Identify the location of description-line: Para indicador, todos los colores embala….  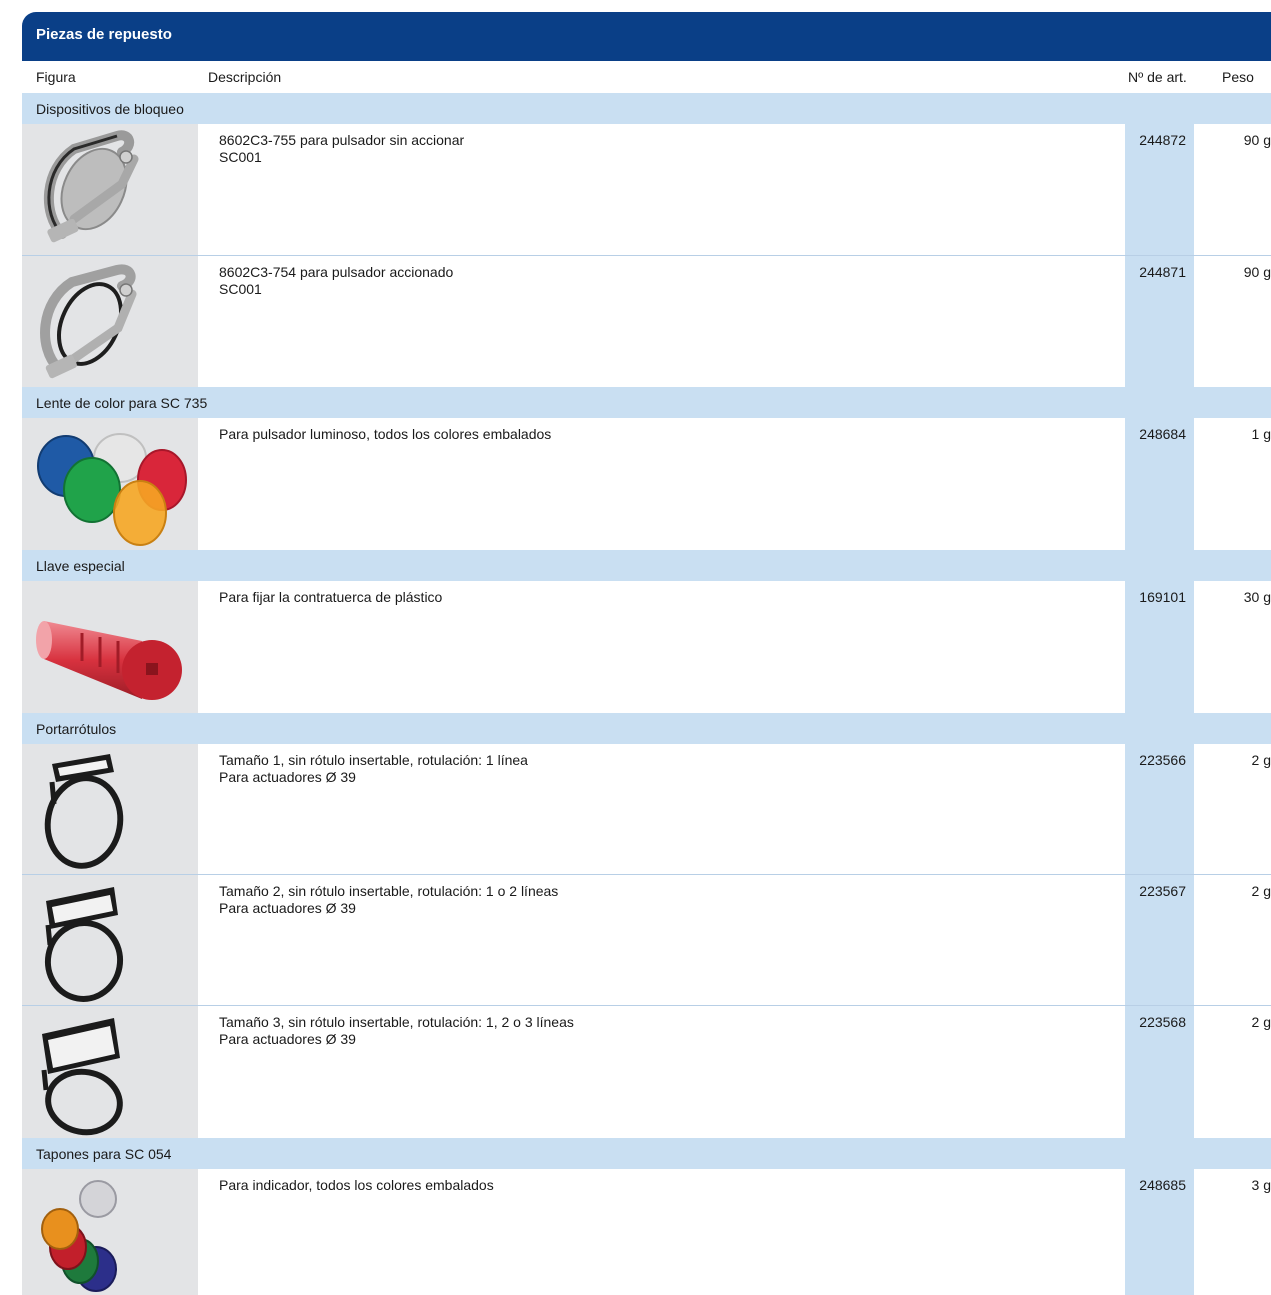
(356, 1185).